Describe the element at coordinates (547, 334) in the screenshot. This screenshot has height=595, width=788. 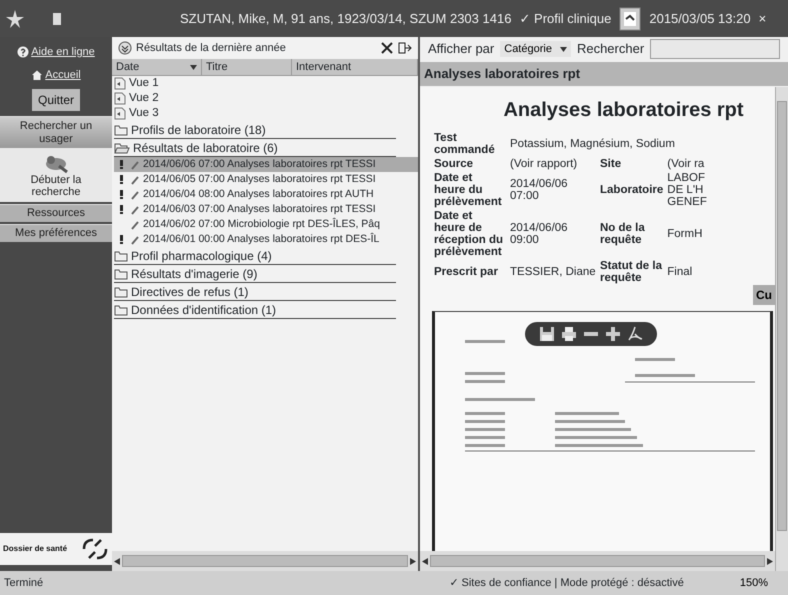
I see `save-icon` at that location.